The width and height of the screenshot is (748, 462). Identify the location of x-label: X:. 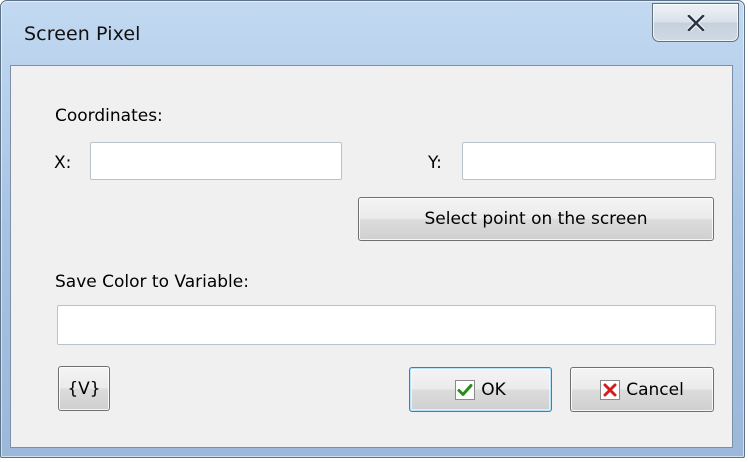
(63, 163).